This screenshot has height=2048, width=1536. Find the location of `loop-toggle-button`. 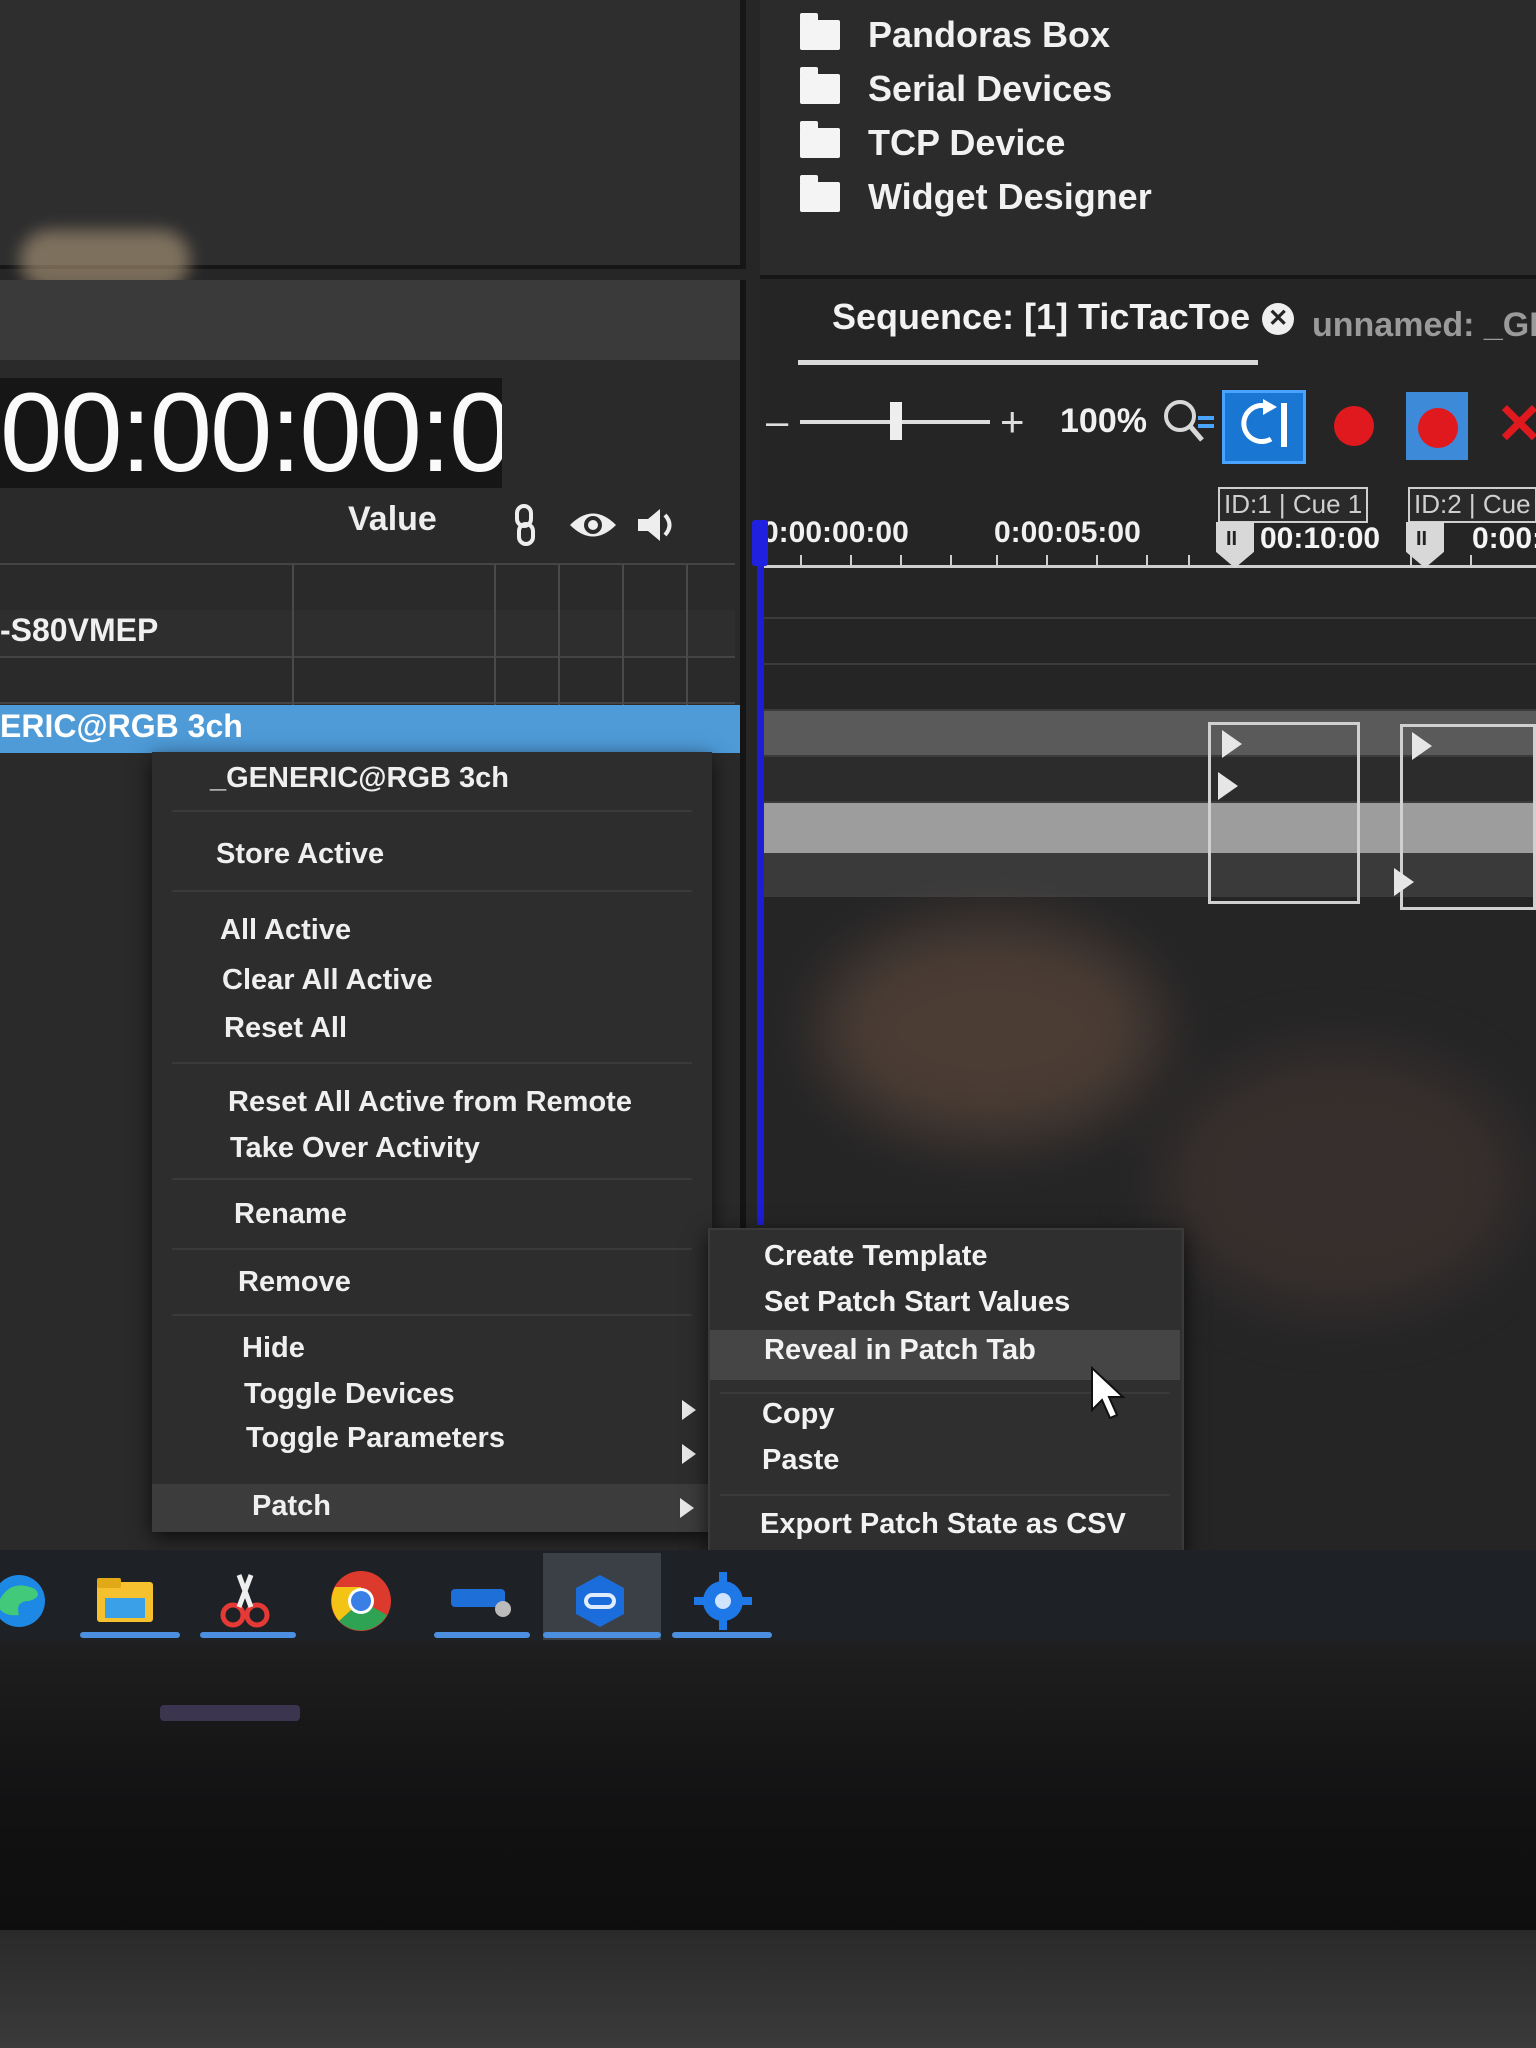

loop-toggle-button is located at coordinates (1264, 427).